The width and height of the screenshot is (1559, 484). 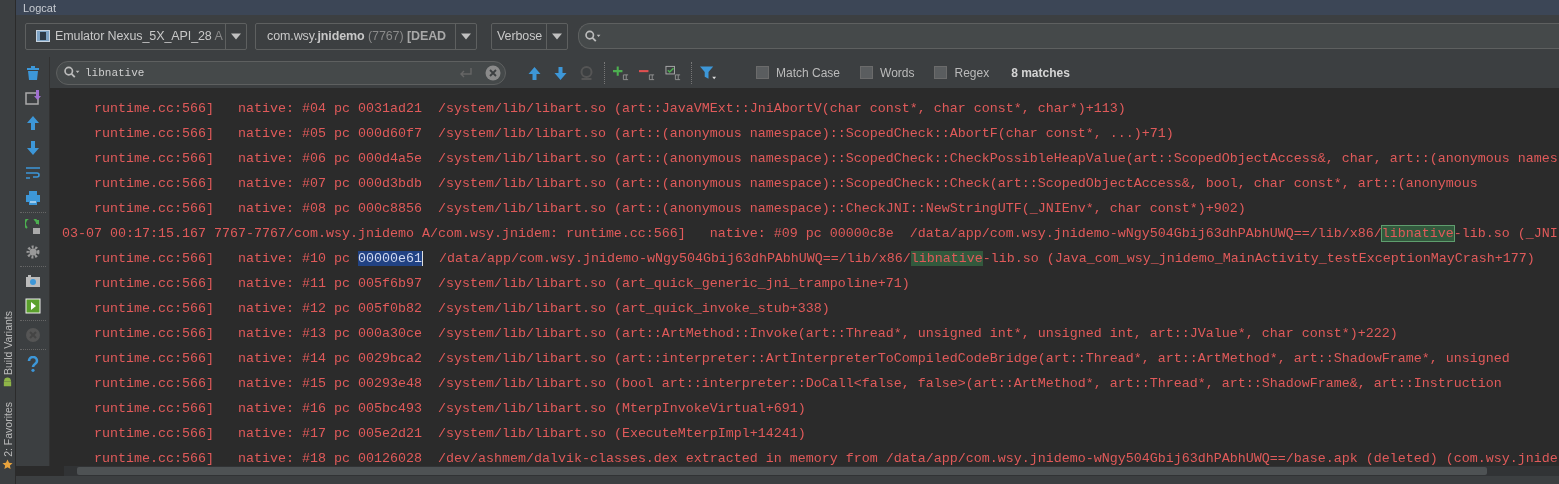 What do you see at coordinates (673, 72) in the screenshot?
I see `select-all-occurrences-icon` at bounding box center [673, 72].